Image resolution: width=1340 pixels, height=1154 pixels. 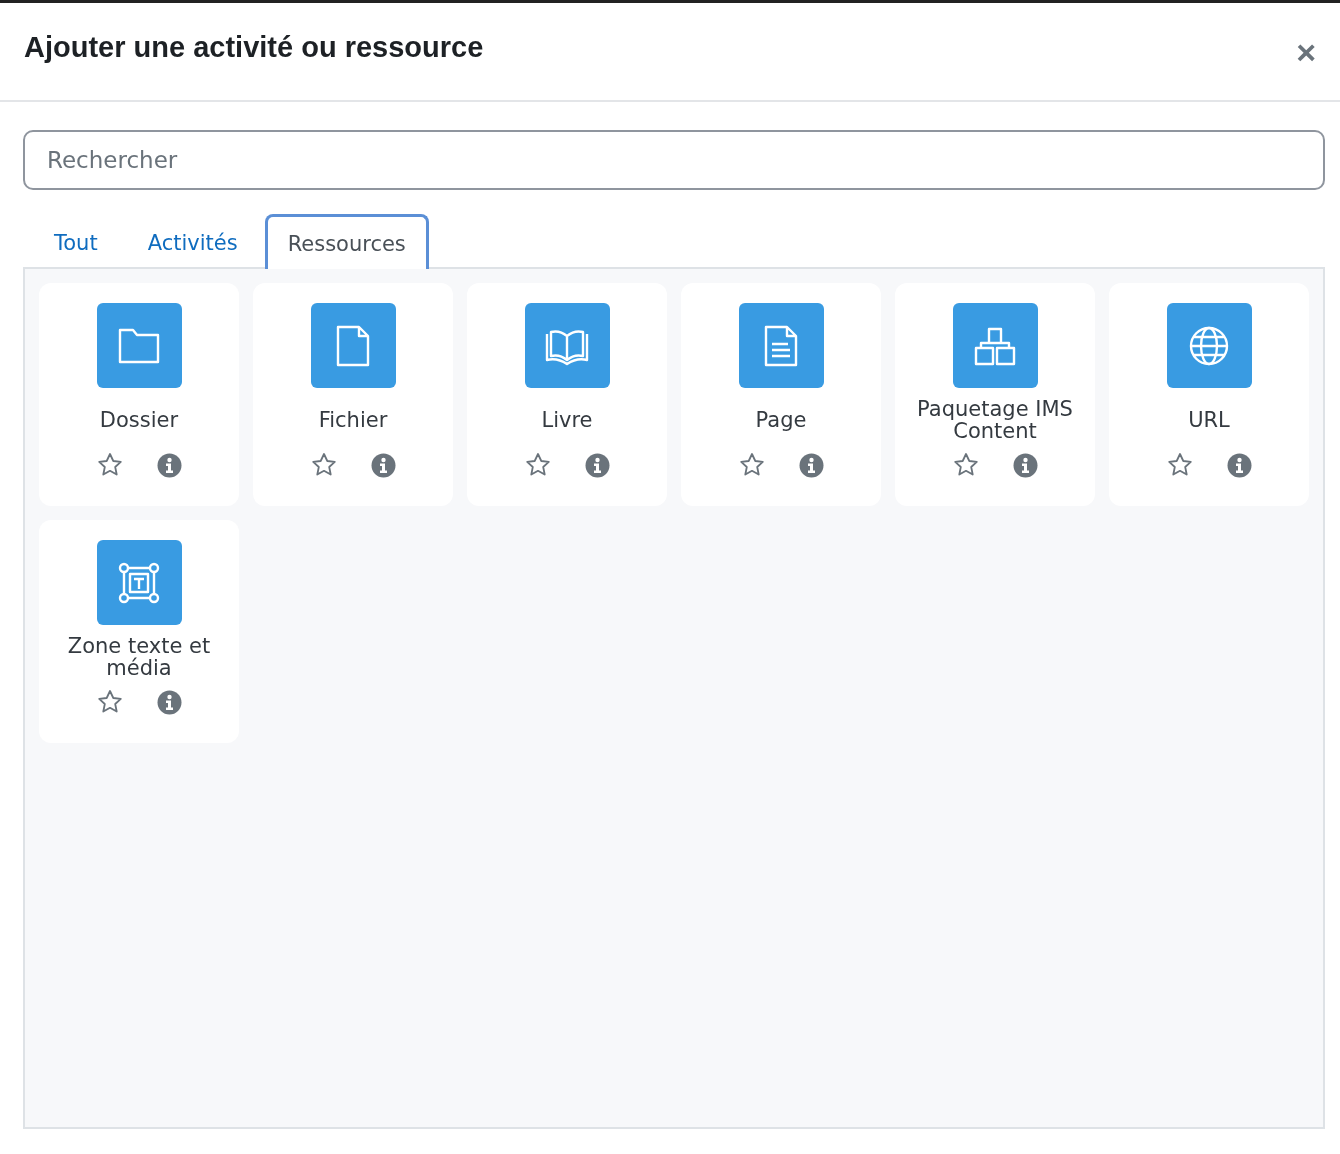 I want to click on resource-label: Paquetage IMS Content, so click(x=995, y=420).